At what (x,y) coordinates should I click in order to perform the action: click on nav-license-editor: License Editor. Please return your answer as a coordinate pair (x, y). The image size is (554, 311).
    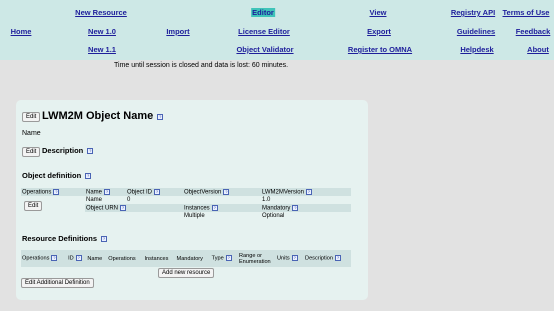
    Looking at the image, I should click on (264, 31).